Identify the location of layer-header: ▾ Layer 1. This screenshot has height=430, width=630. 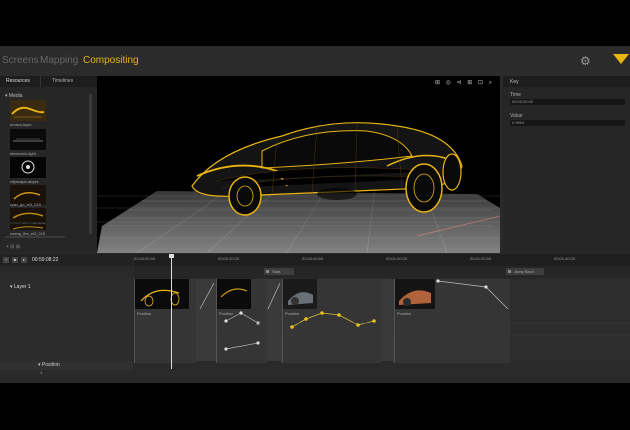
(66, 321).